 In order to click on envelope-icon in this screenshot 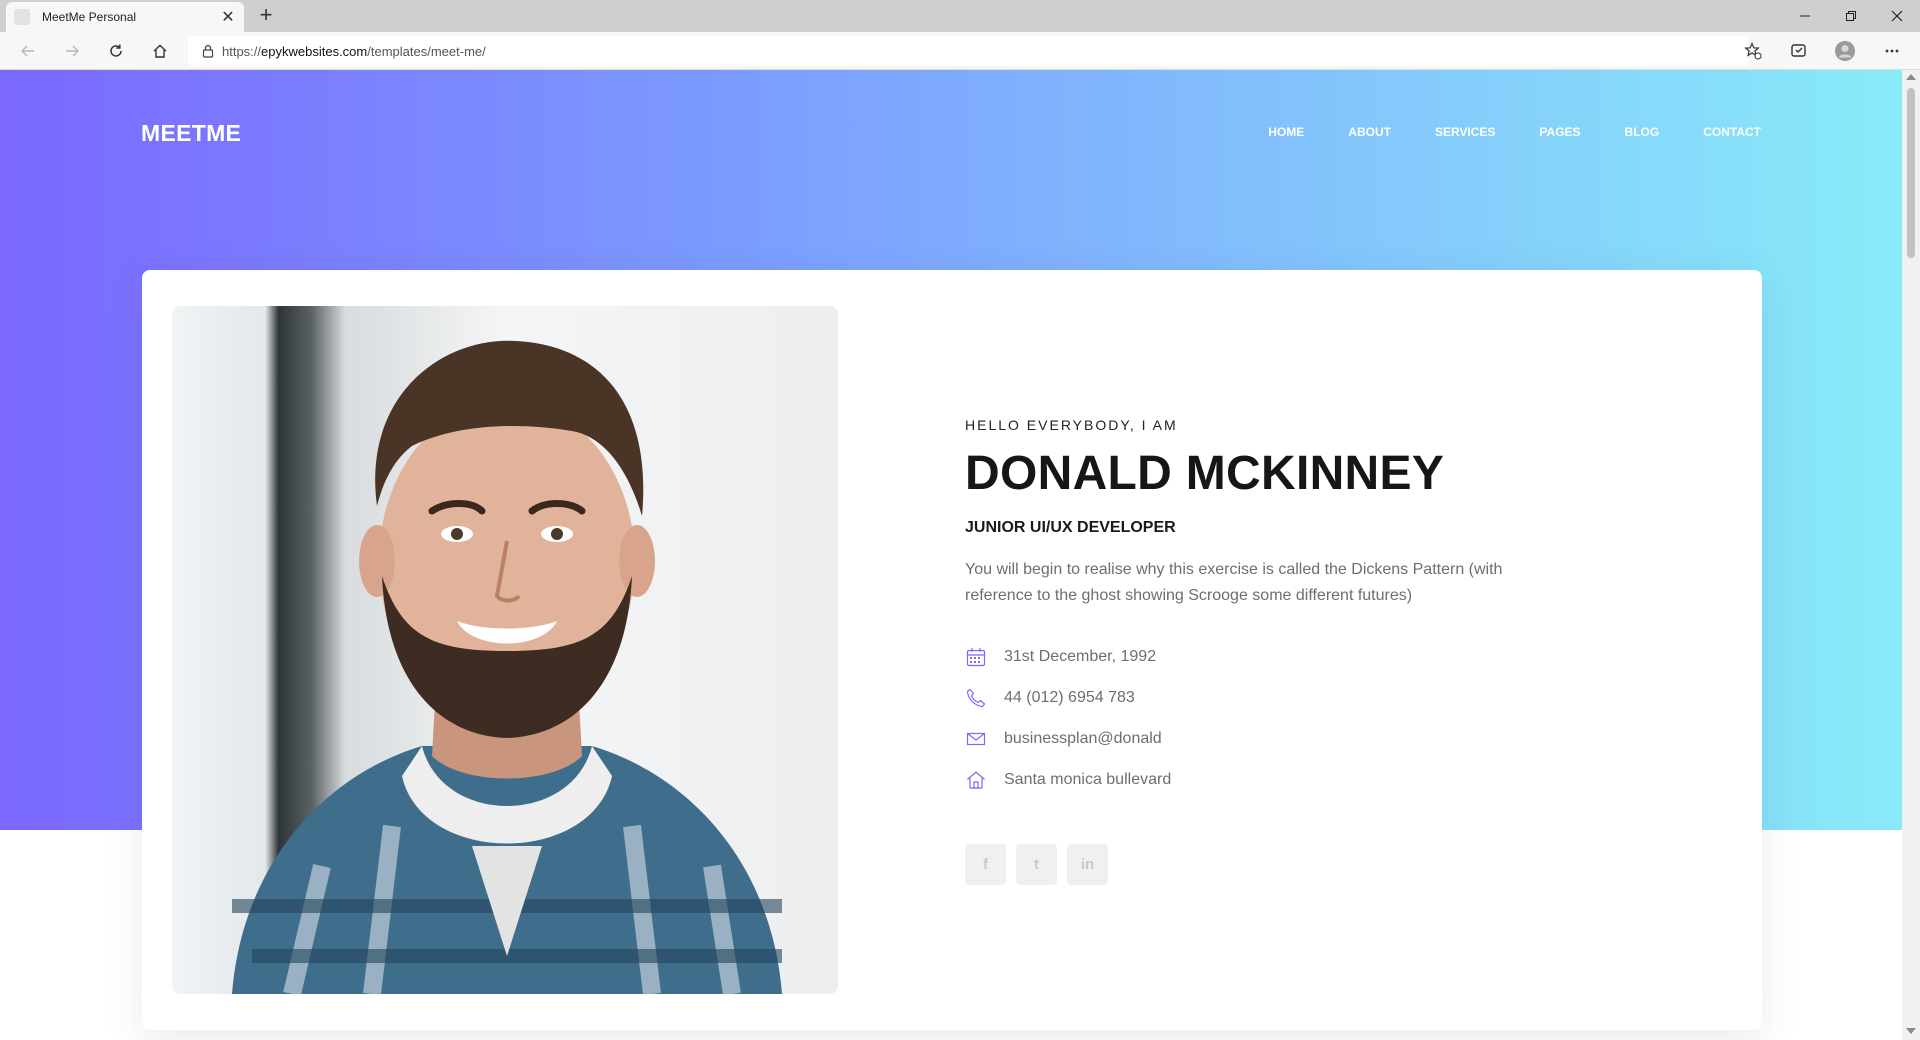, I will do `click(976, 739)`.